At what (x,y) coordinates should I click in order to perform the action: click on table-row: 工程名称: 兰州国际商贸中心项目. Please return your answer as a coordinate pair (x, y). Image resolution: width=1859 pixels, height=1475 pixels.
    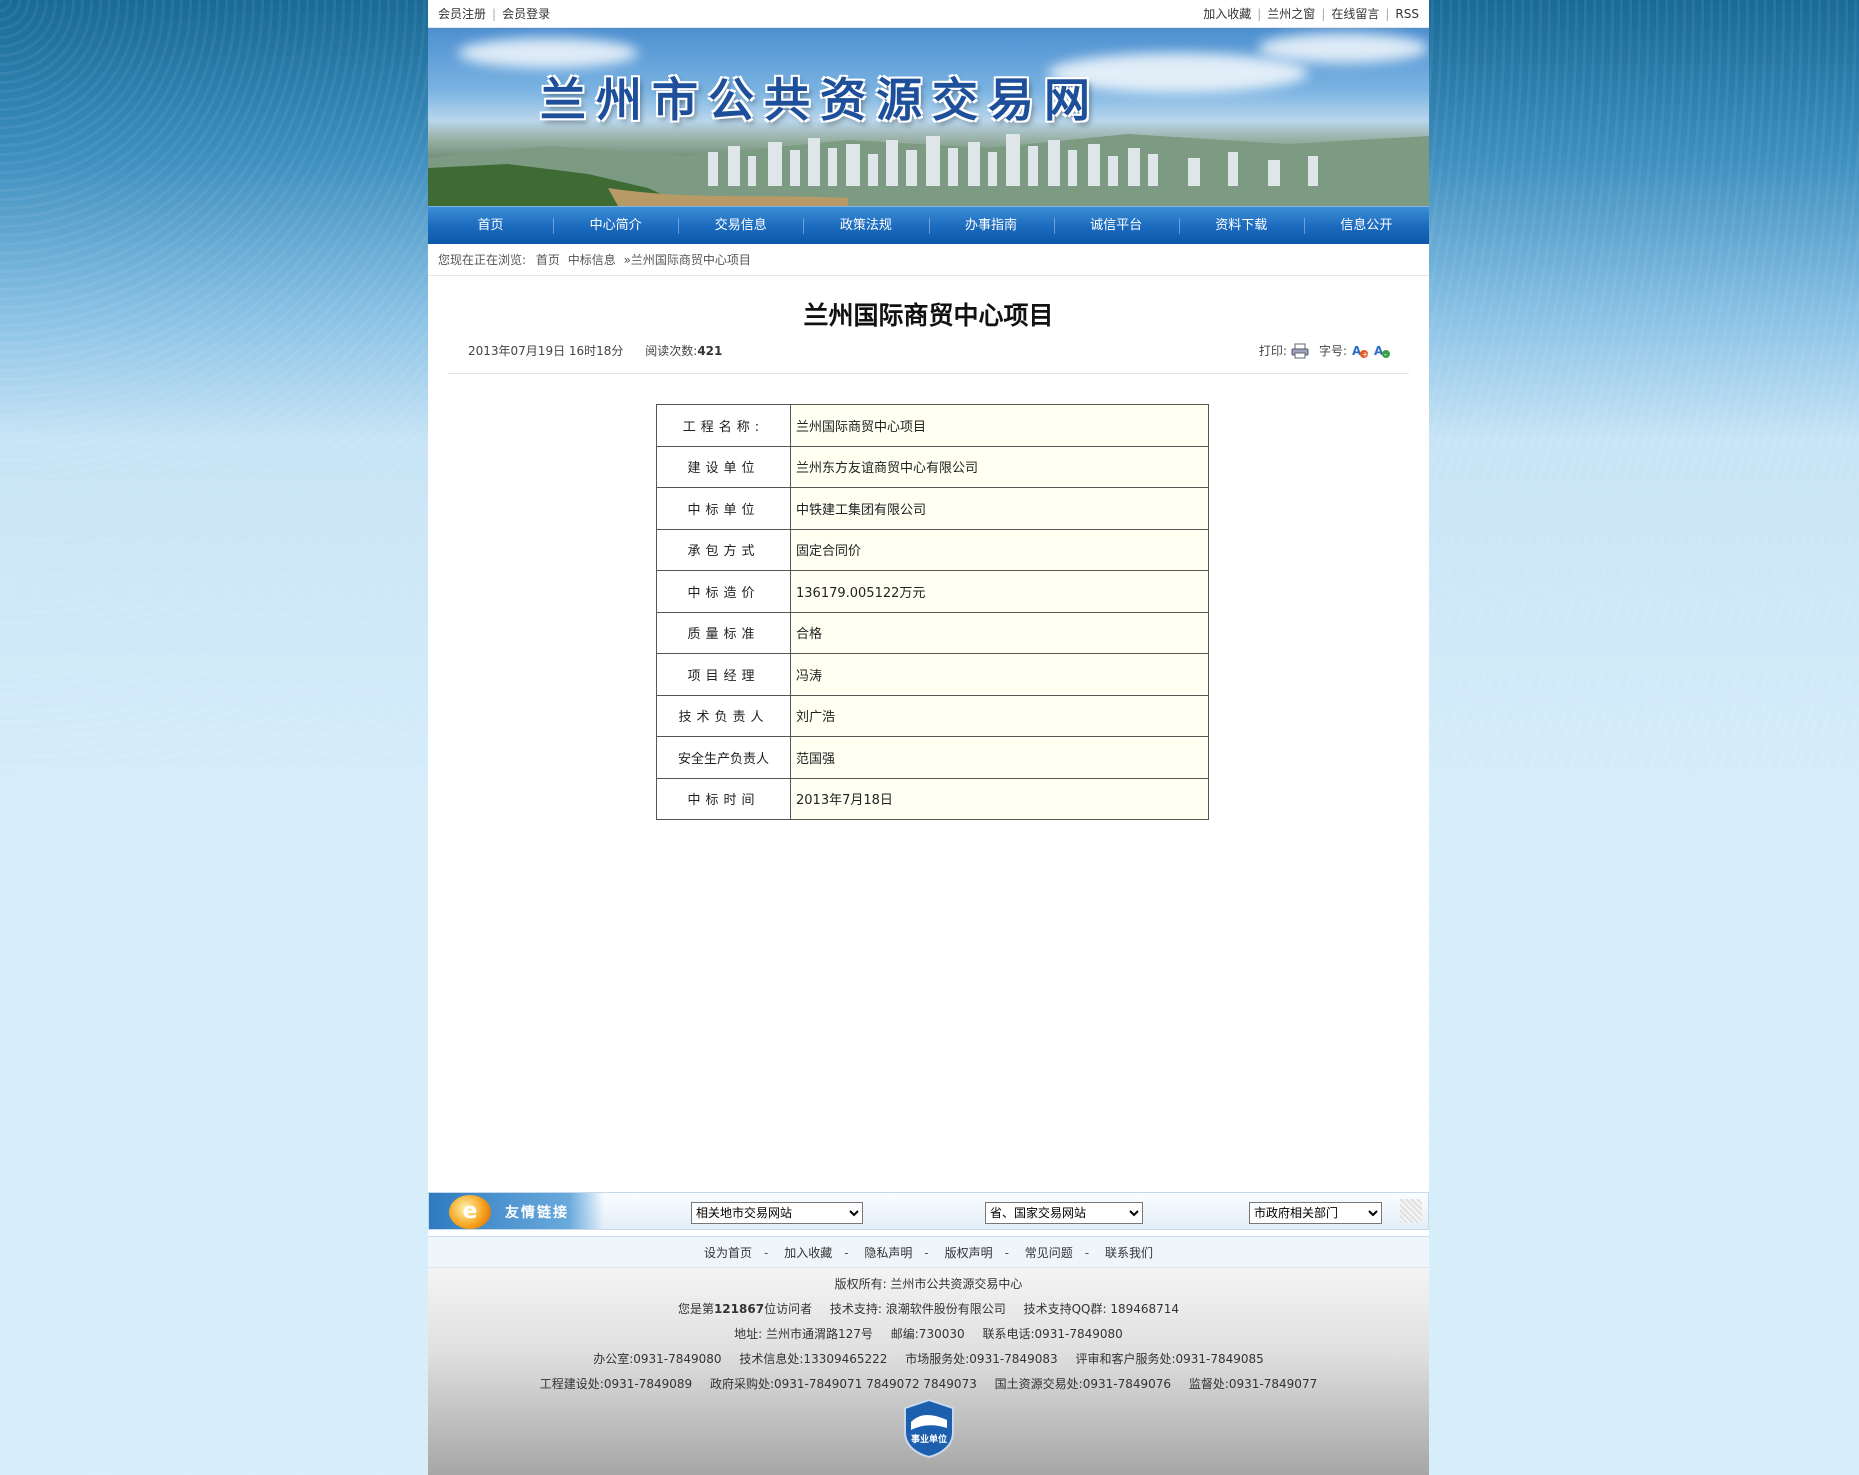
    Looking at the image, I should click on (932, 425).